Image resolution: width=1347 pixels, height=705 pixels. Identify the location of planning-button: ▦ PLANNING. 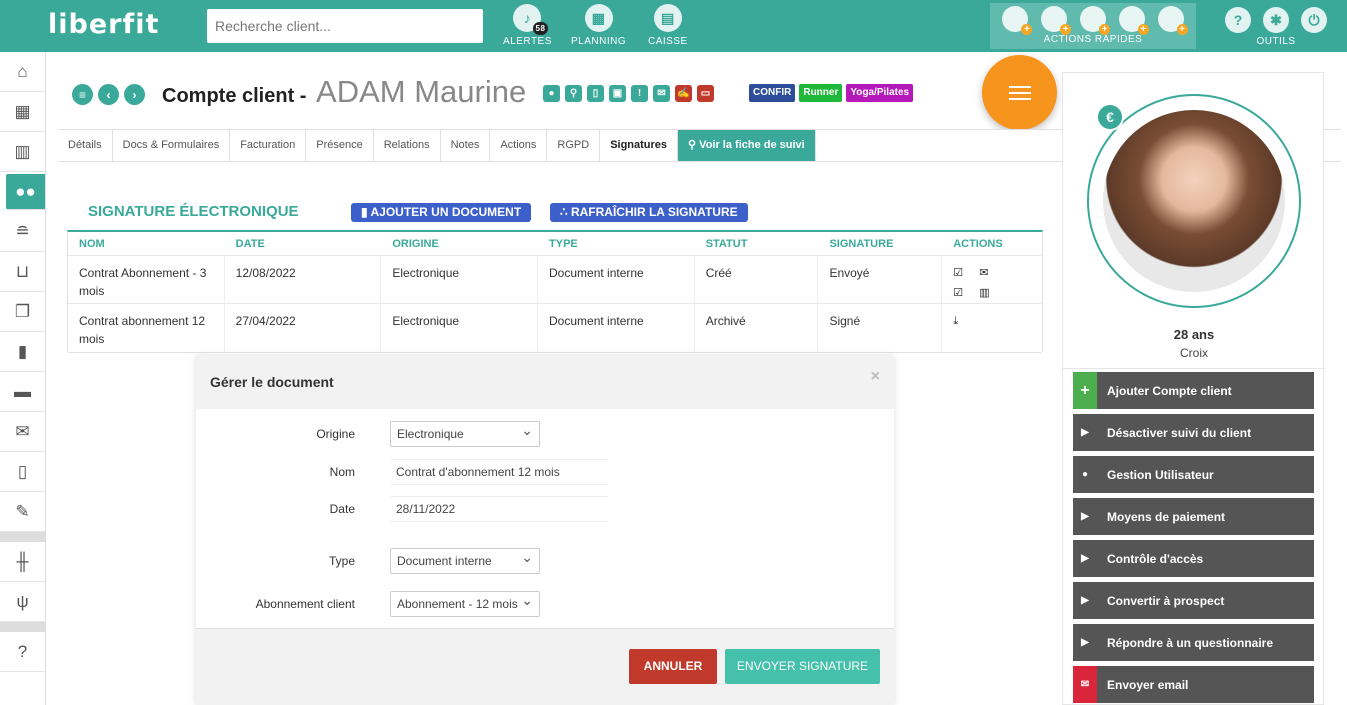
(598, 25).